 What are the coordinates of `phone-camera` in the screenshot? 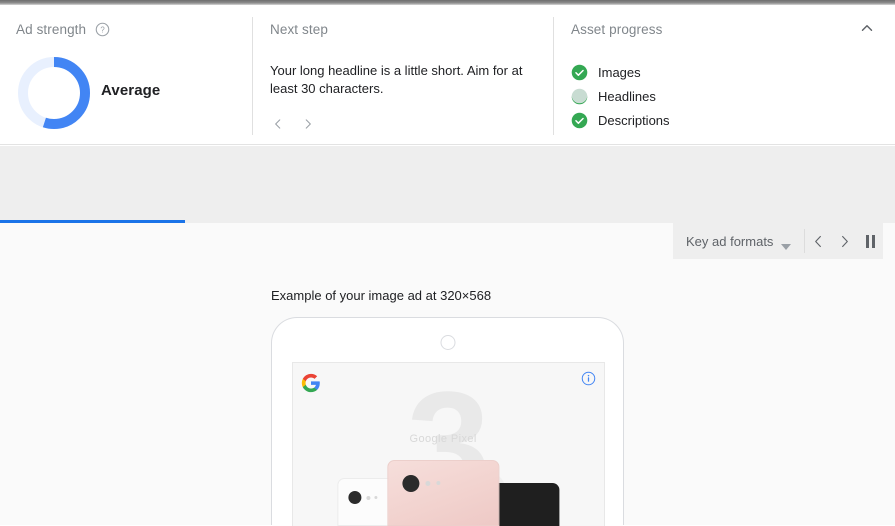 It's located at (447, 342).